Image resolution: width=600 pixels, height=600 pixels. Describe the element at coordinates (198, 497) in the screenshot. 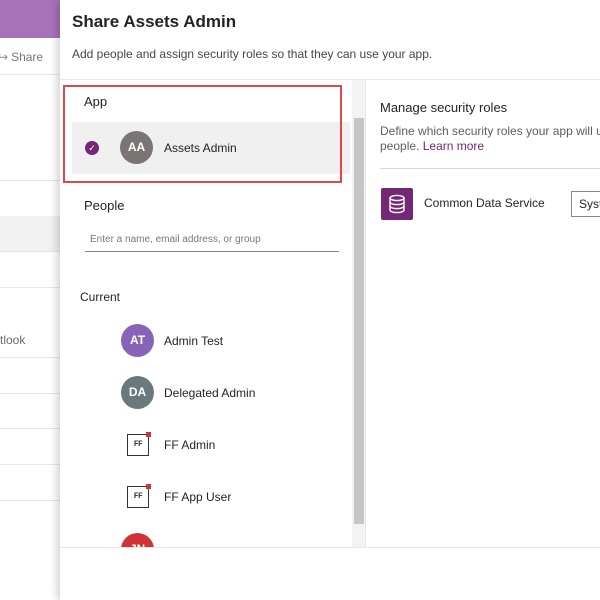

I see `user-name: FF App User` at that location.